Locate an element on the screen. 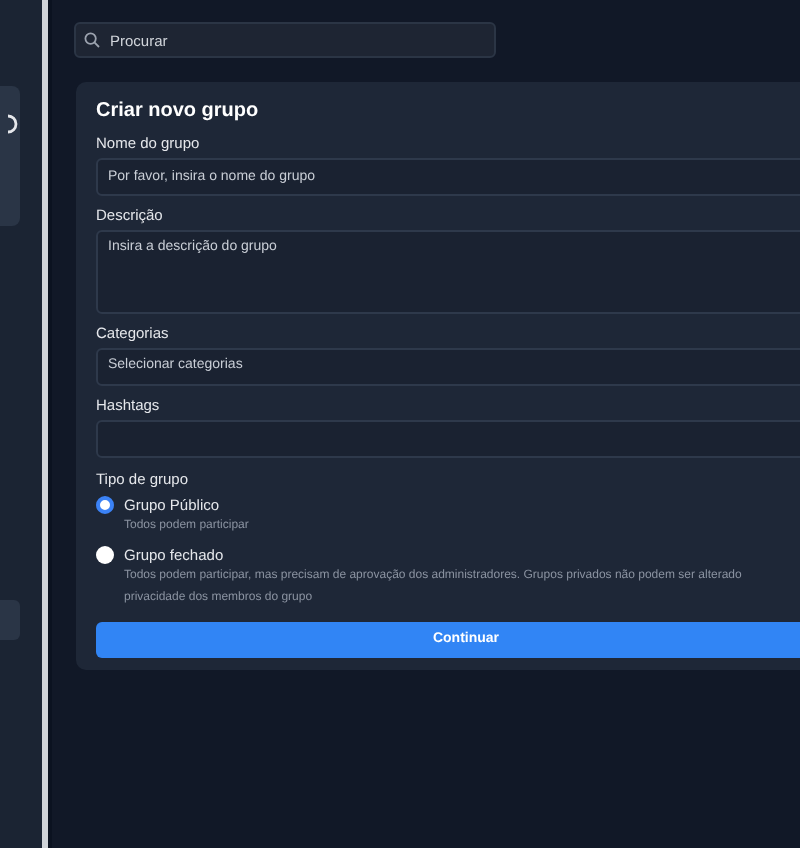  sidebar-card is located at coordinates (10, 156).